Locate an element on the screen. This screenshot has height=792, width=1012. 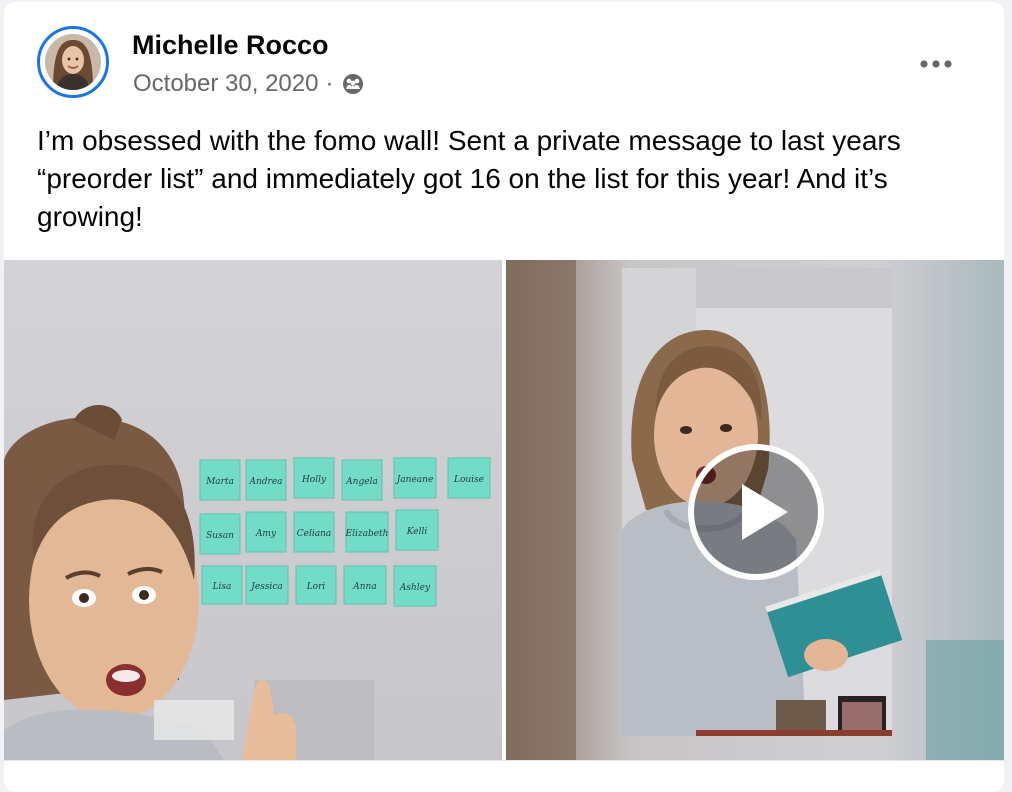
play-video-button is located at coordinates (756, 512).